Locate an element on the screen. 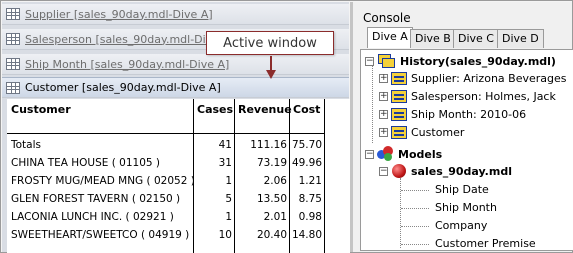 Image resolution: width=573 pixels, height=253 pixels. cell-customer: Totals is located at coordinates (26, 145).